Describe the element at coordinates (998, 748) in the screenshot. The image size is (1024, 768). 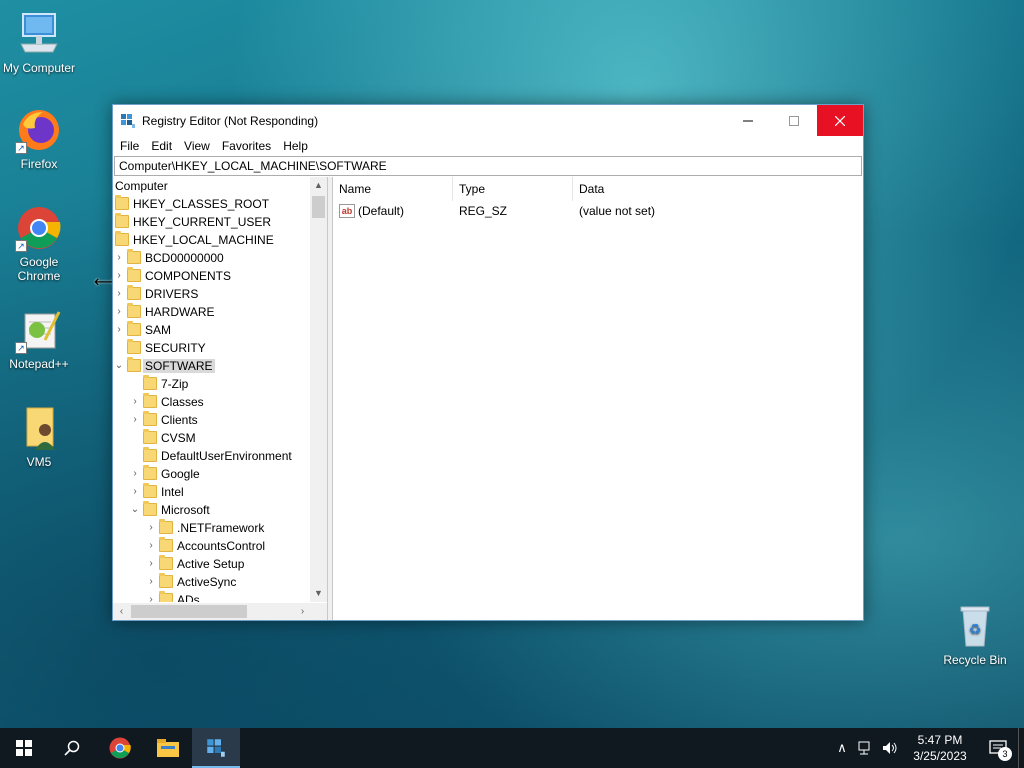
I see `action-center-button: 3` at that location.